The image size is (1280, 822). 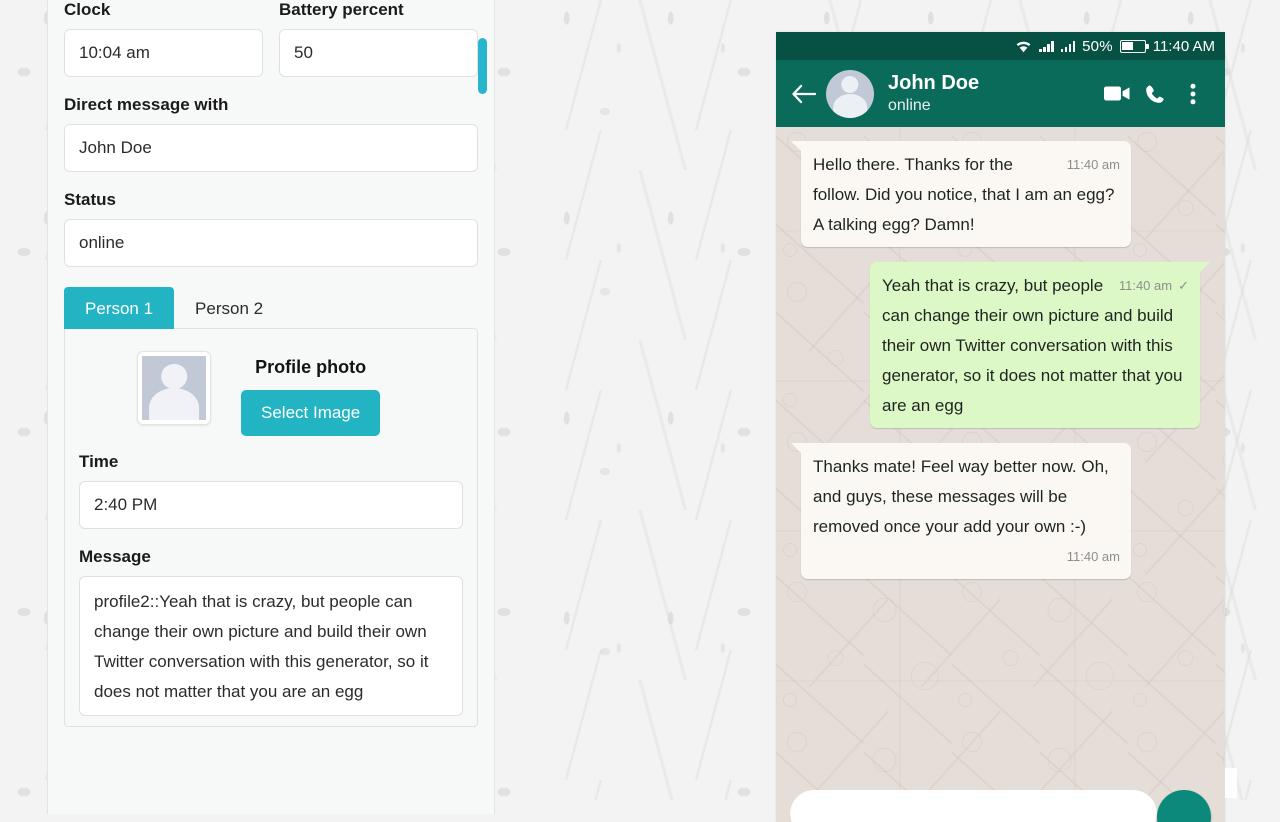 What do you see at coordinates (271, 462) in the screenshot?
I see `time-label: Time` at bounding box center [271, 462].